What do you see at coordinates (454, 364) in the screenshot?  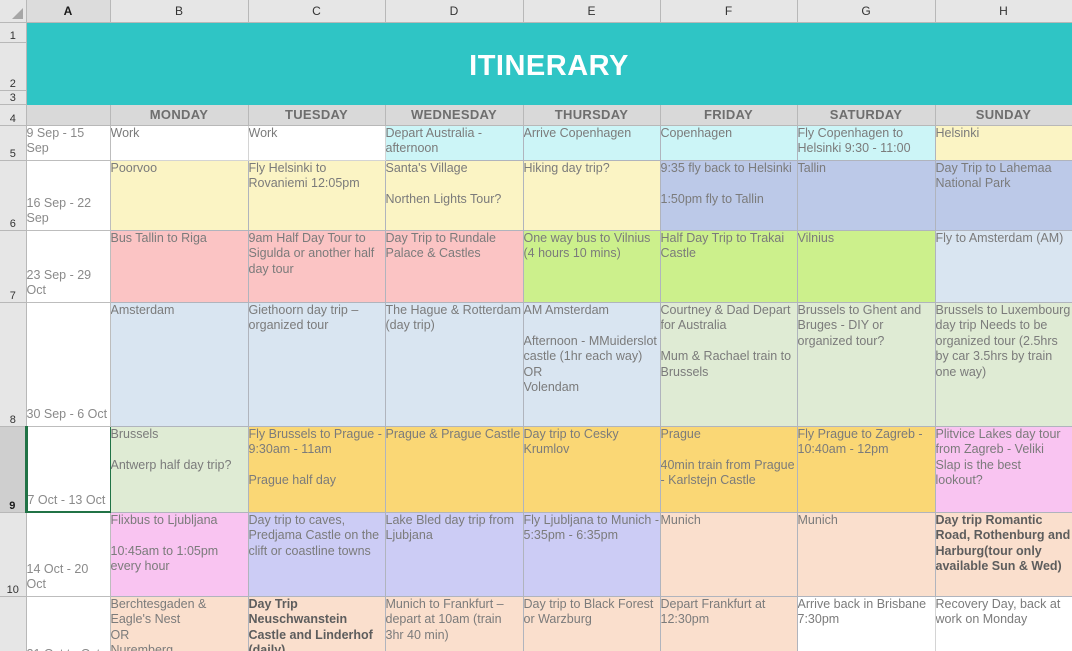 I see `itinerary-cell: The Hague & Rotterdam (day trip)` at bounding box center [454, 364].